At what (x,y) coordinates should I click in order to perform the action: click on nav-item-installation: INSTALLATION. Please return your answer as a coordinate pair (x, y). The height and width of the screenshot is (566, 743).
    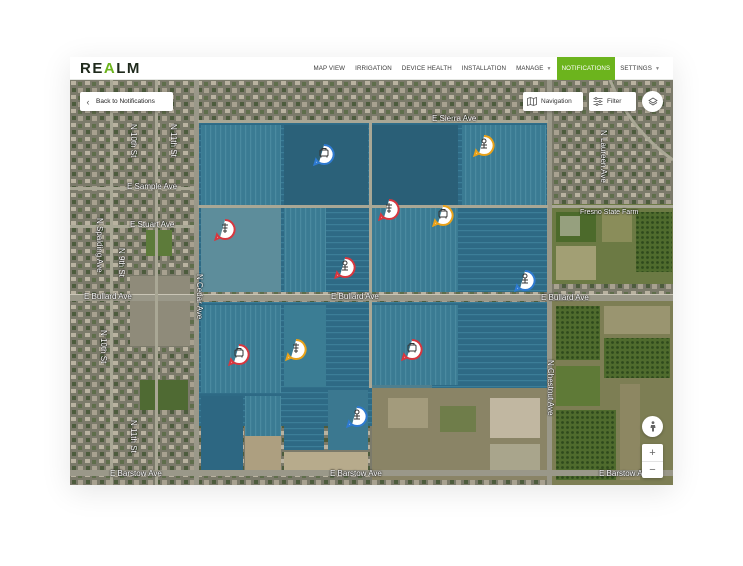
    Looking at the image, I should click on (484, 68).